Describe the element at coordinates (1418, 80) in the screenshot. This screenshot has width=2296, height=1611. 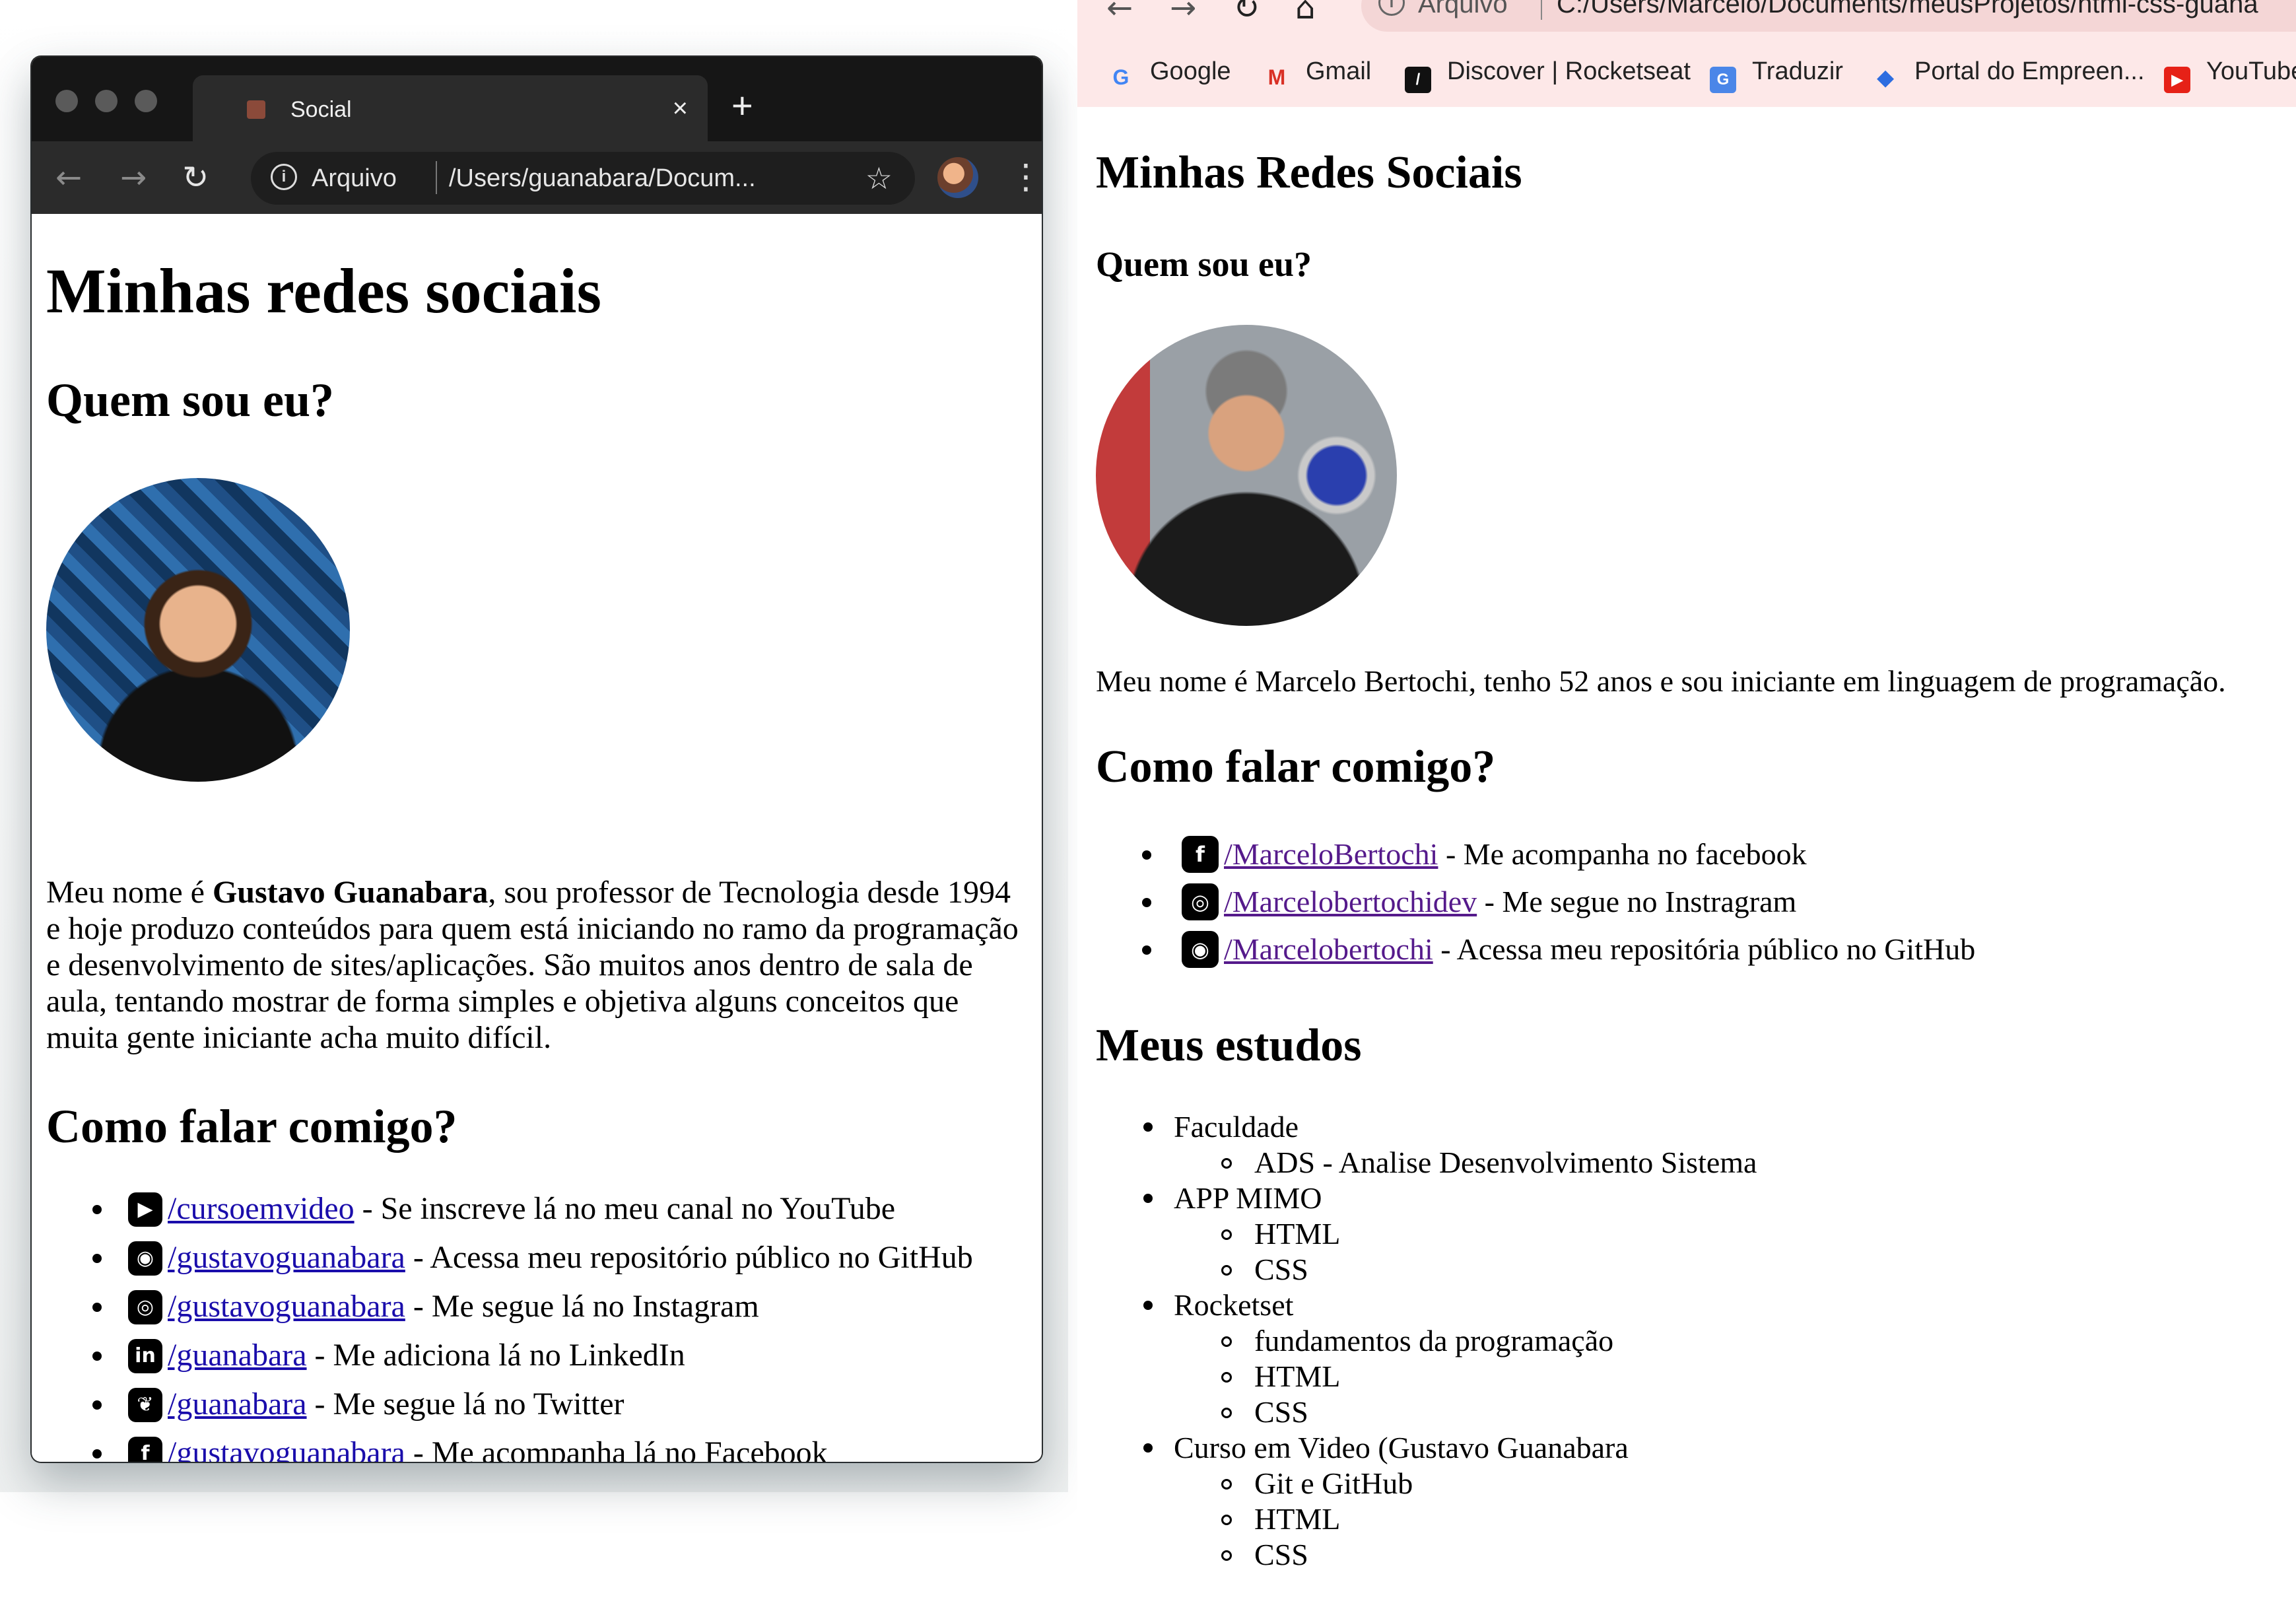
I see `rocketseat-icon: /` at that location.